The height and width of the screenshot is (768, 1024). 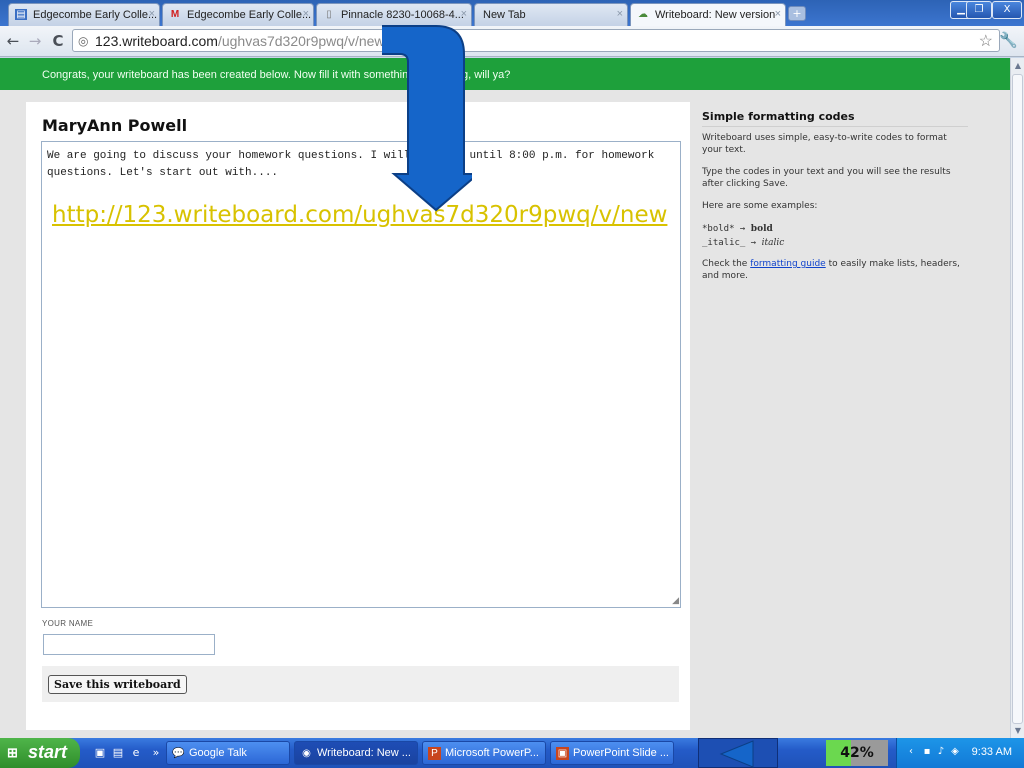 What do you see at coordinates (760, 206) in the screenshot?
I see `sidebar-text: Here are some examples:` at bounding box center [760, 206].